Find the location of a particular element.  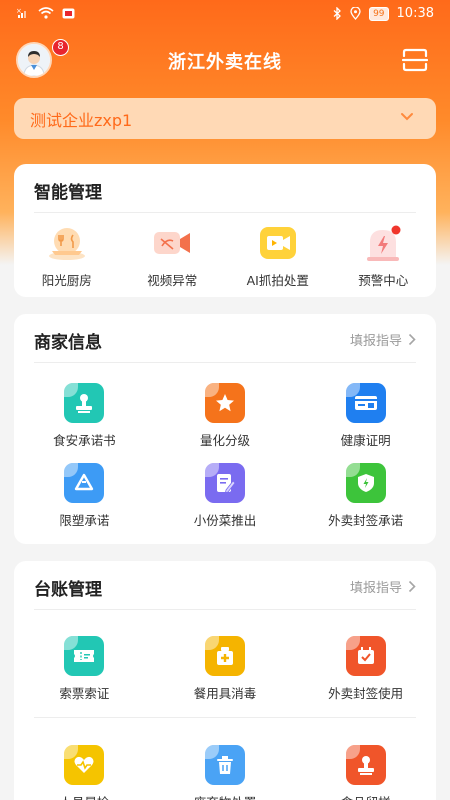

ledger-guide-link: 填报指导 is located at coordinates (383, 586).